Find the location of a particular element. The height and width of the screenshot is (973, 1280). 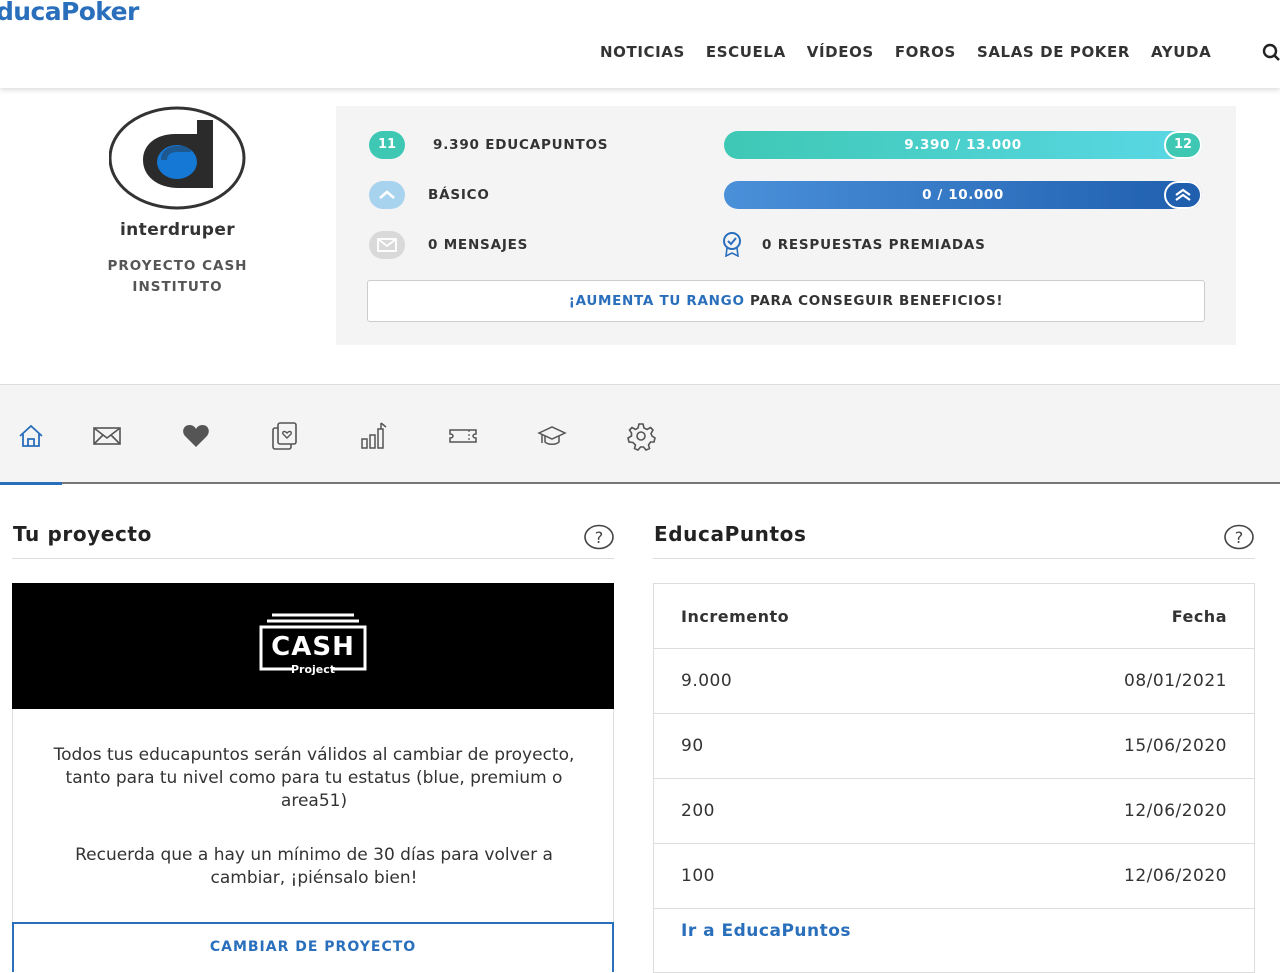

cta-rest-text: PARA CONSEGUIR BENEFICIOS! is located at coordinates (874, 301).